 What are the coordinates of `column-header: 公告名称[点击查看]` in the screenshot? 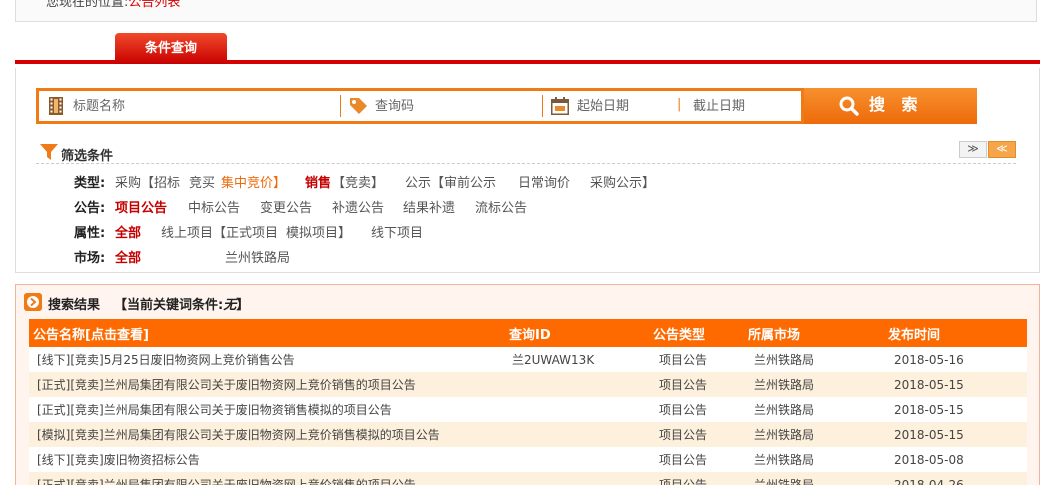 It's located at (266, 333).